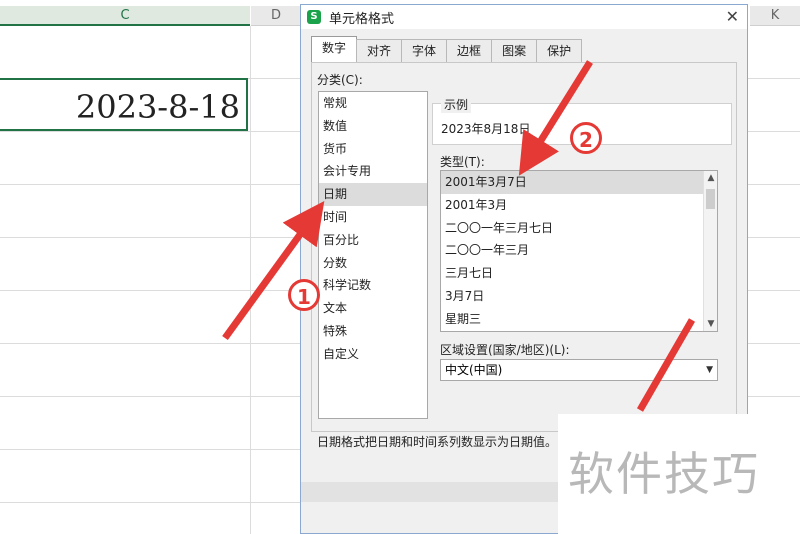  I want to click on step-badge-1: 1, so click(304, 295).